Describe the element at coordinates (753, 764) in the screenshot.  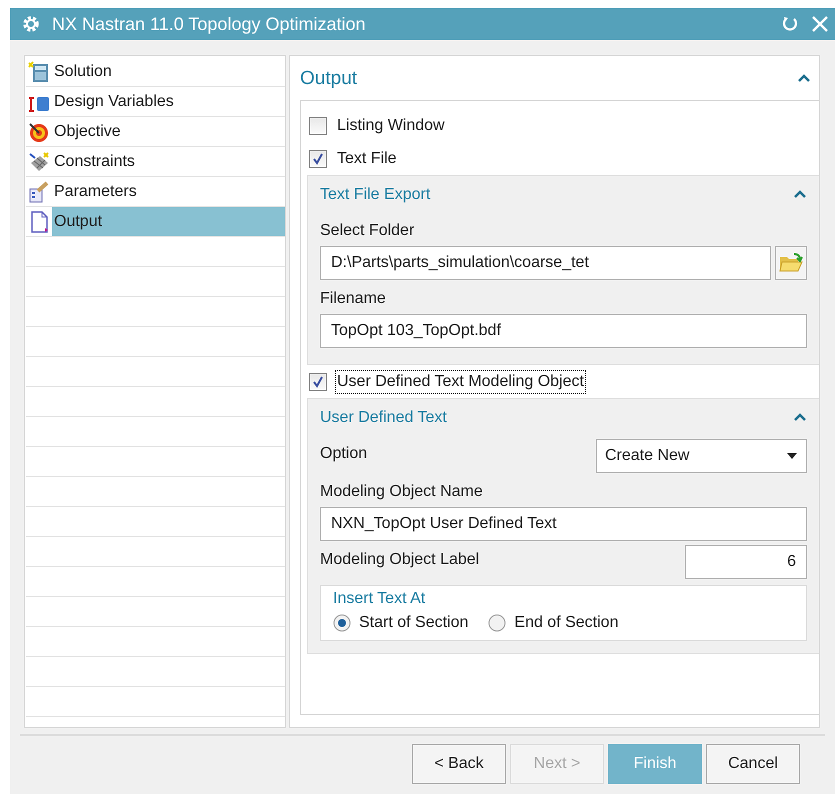
I see `dialog-button: Cancel` at that location.